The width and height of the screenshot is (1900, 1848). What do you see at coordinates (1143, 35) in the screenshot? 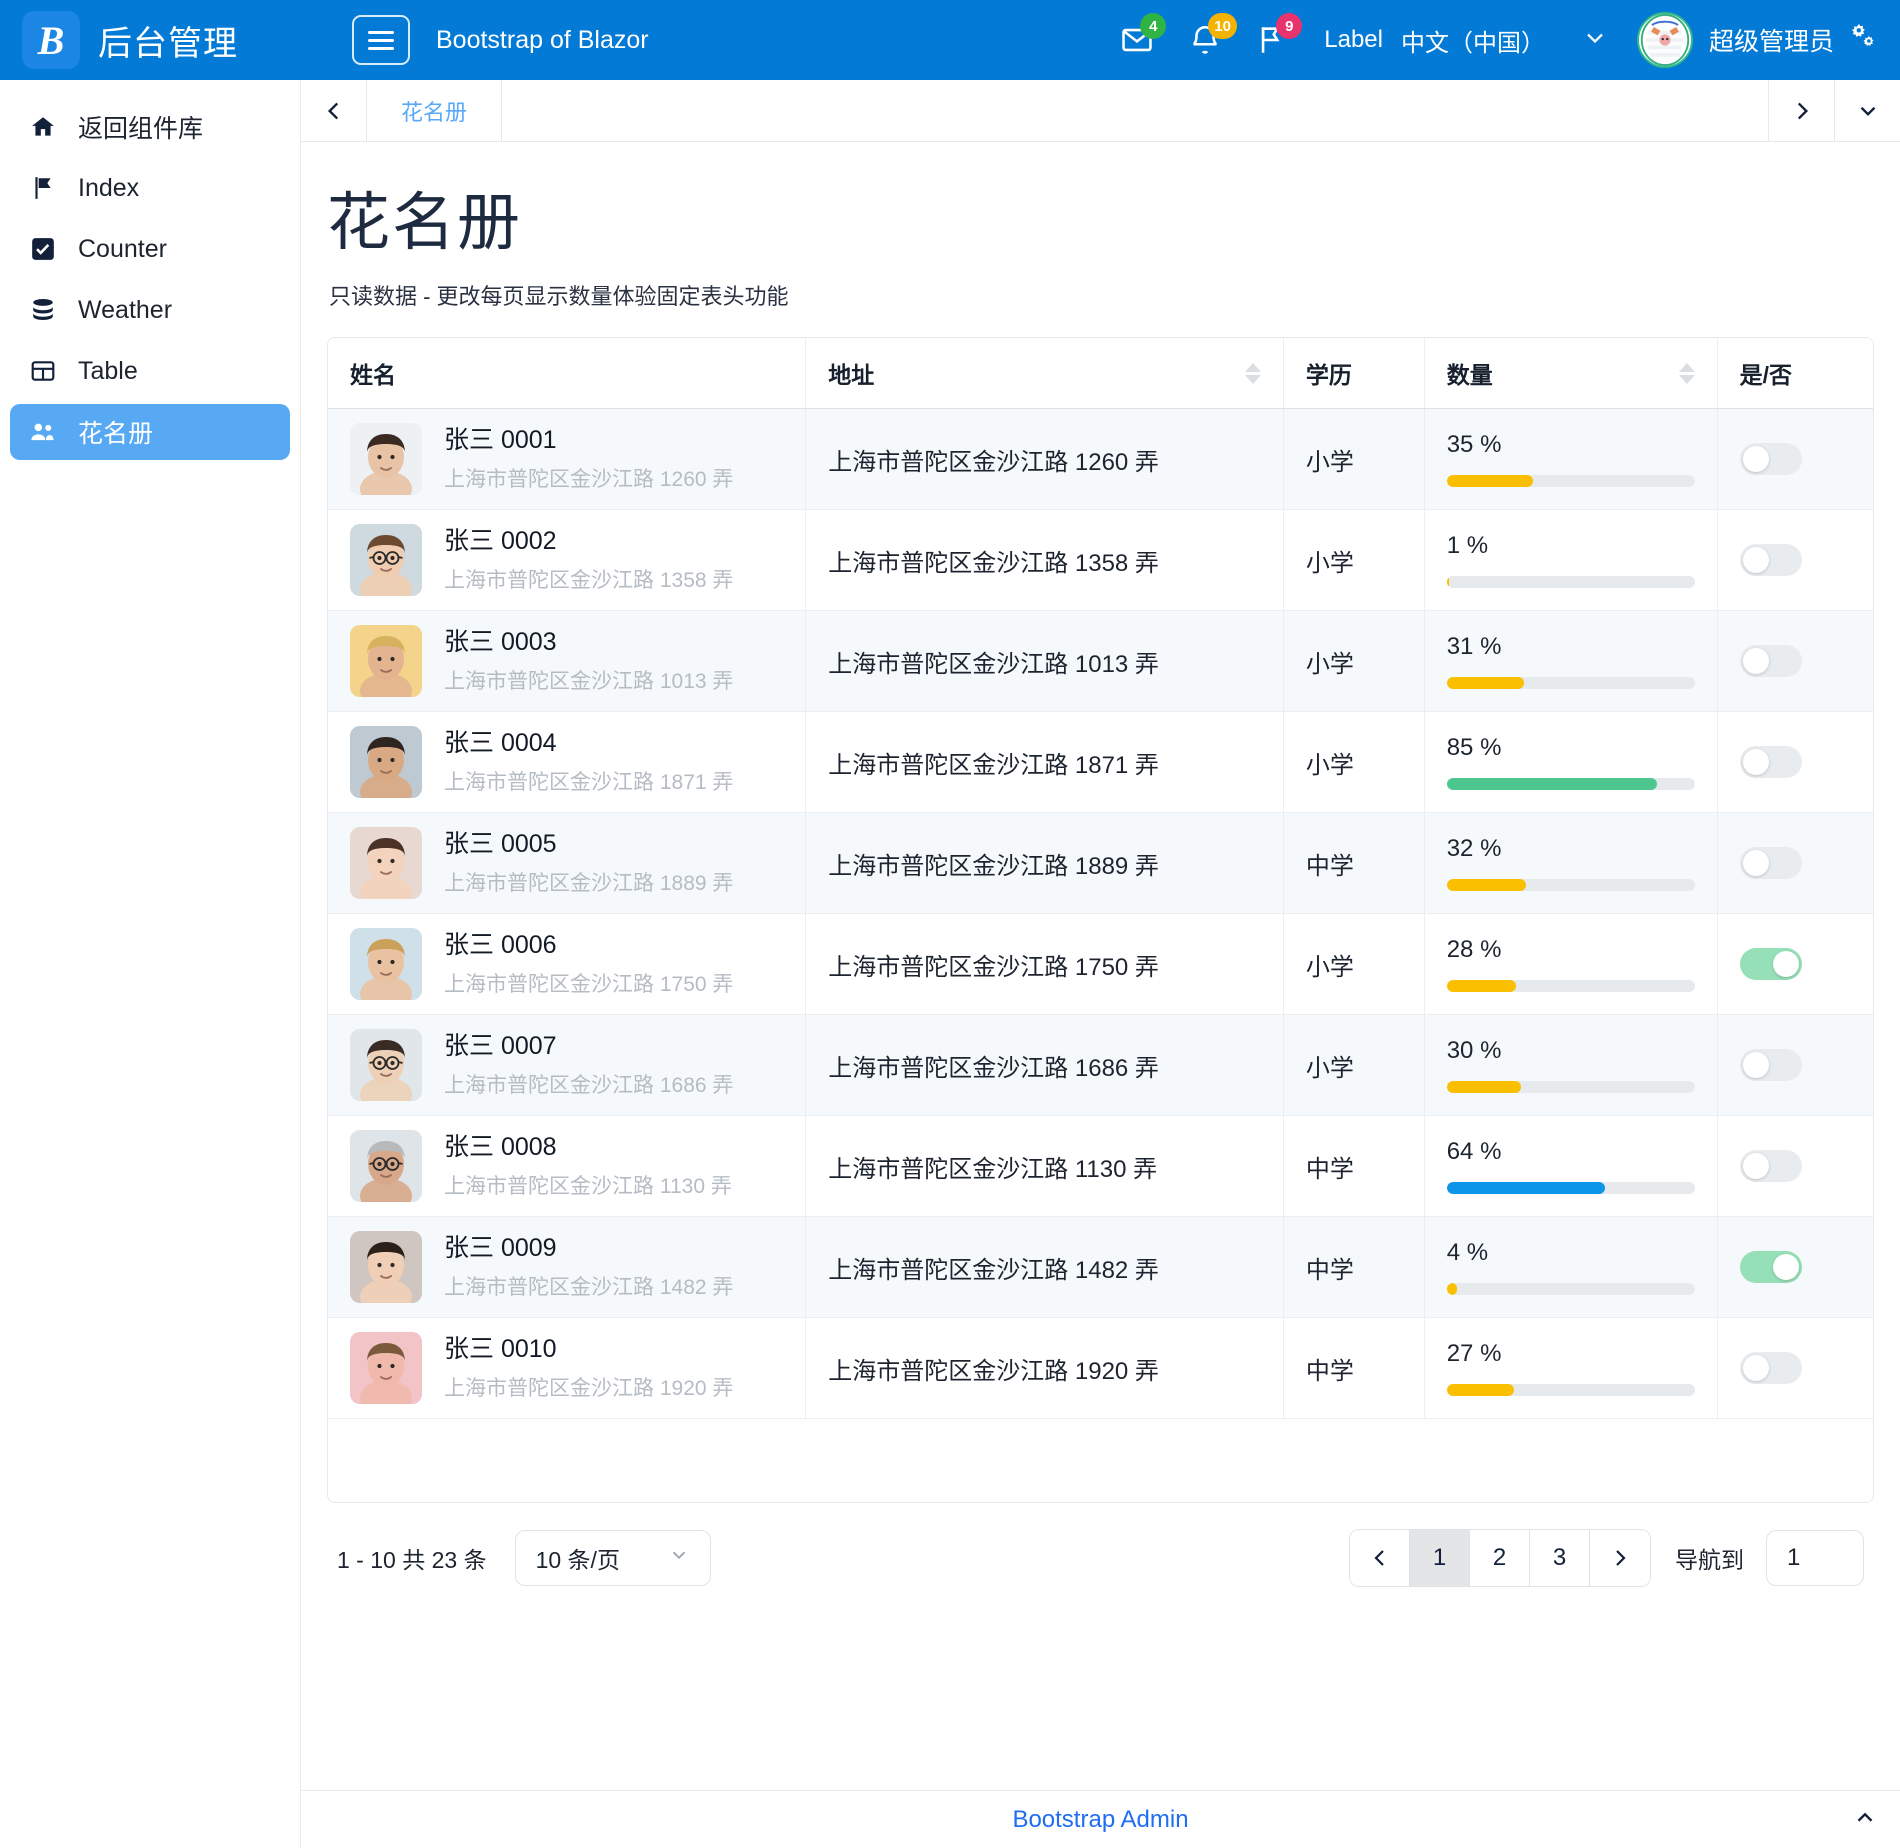
I see `envelope-icon: 4` at bounding box center [1143, 35].